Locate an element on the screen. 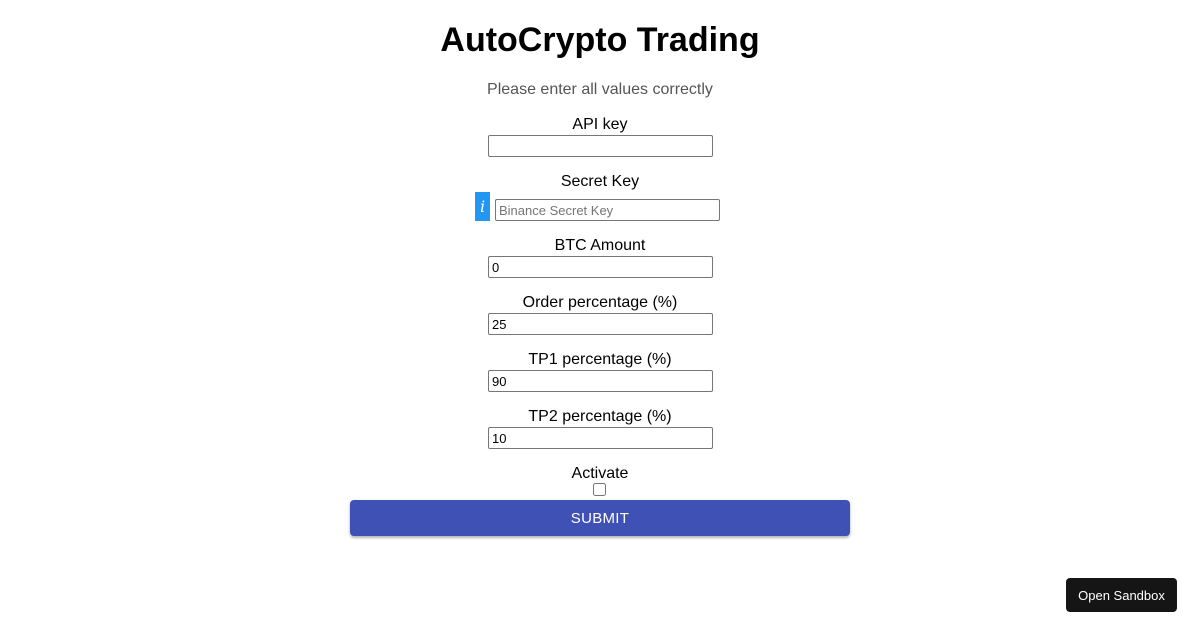  page-title: AutoCrypto Trading is located at coordinates (600, 40).